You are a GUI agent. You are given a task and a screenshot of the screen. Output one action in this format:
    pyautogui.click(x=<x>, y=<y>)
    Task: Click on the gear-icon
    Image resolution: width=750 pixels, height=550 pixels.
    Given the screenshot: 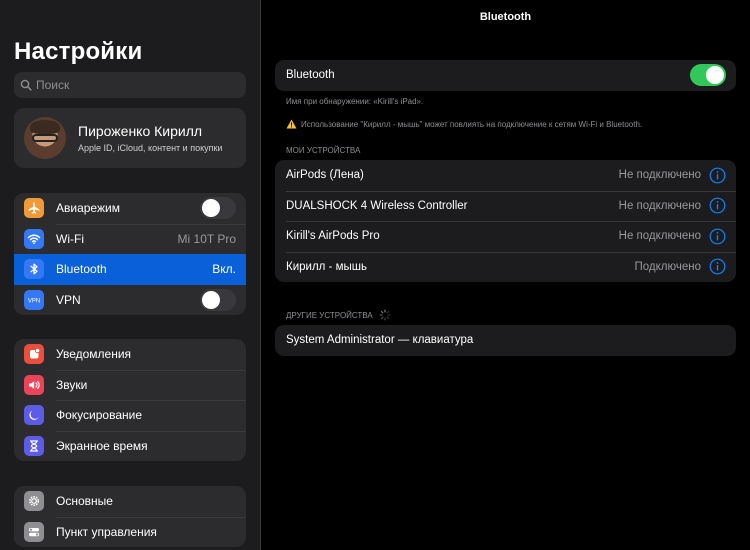 What is the action you would take?
    pyautogui.click(x=34, y=501)
    